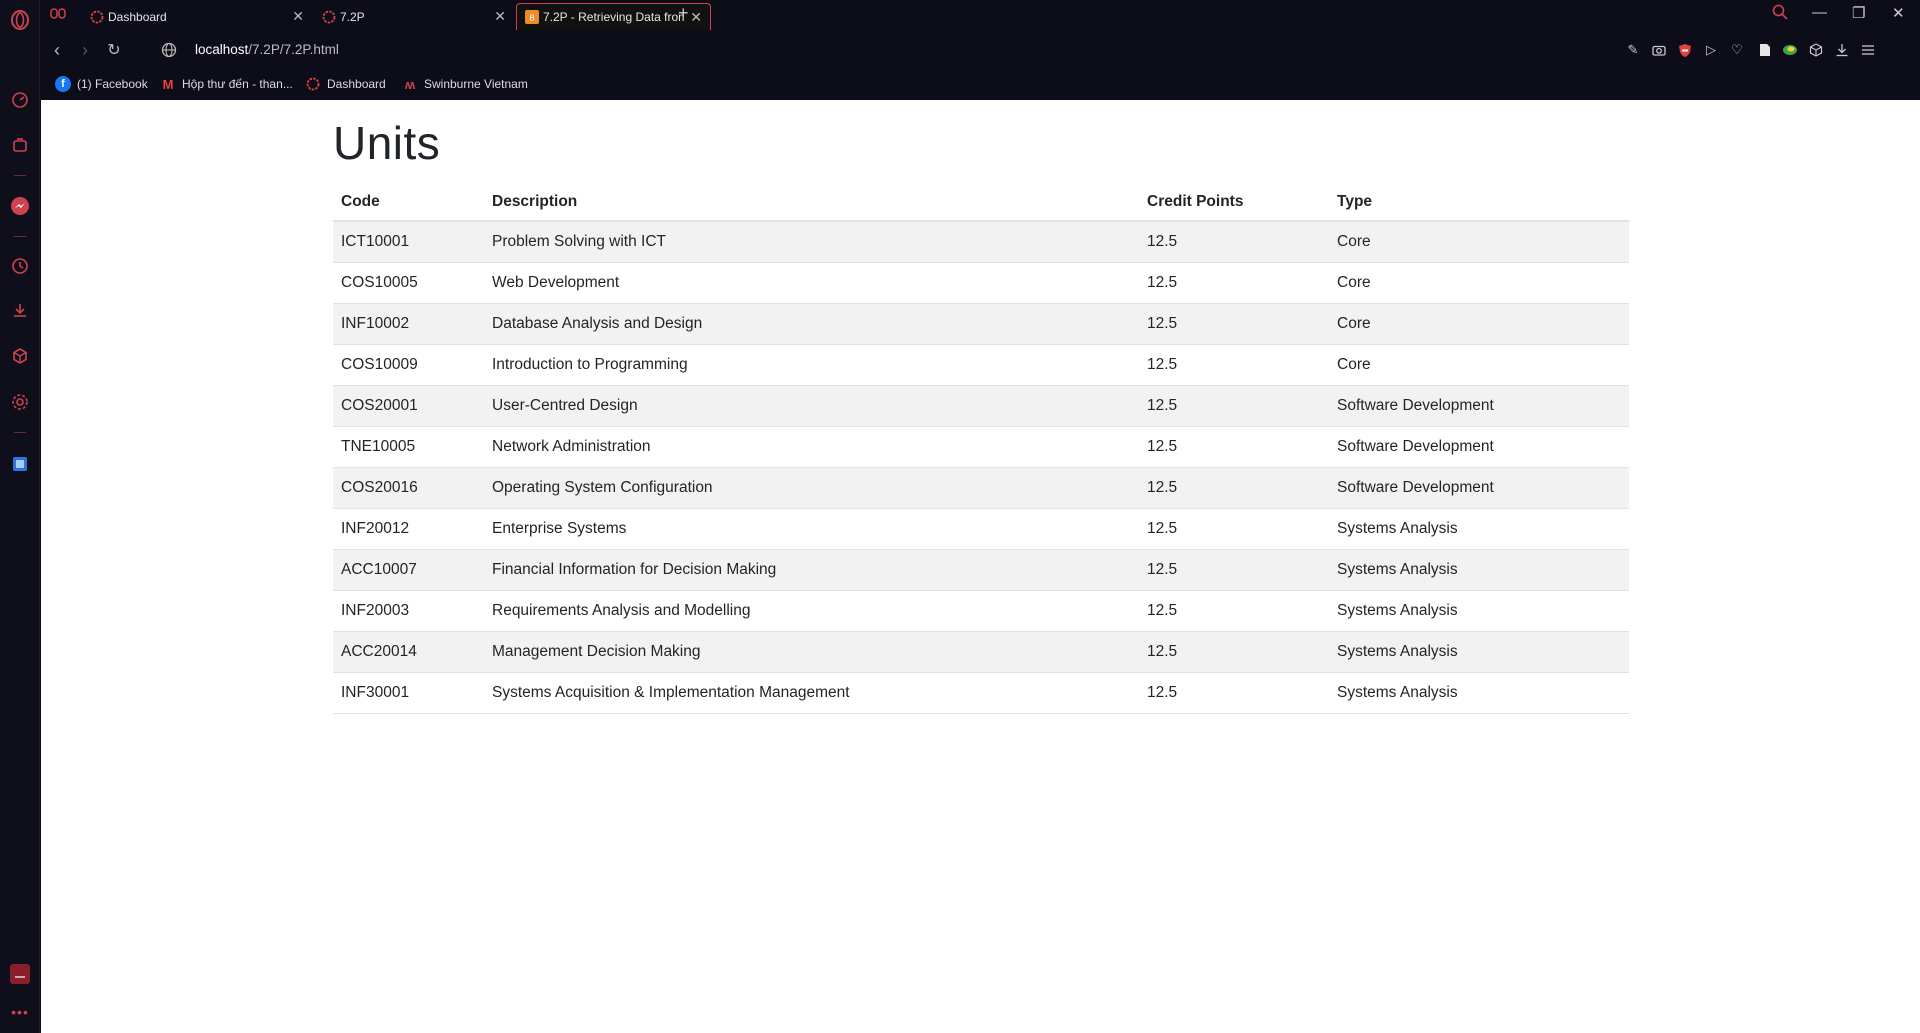  What do you see at coordinates (1659, 50) in the screenshot?
I see `camera-icon` at bounding box center [1659, 50].